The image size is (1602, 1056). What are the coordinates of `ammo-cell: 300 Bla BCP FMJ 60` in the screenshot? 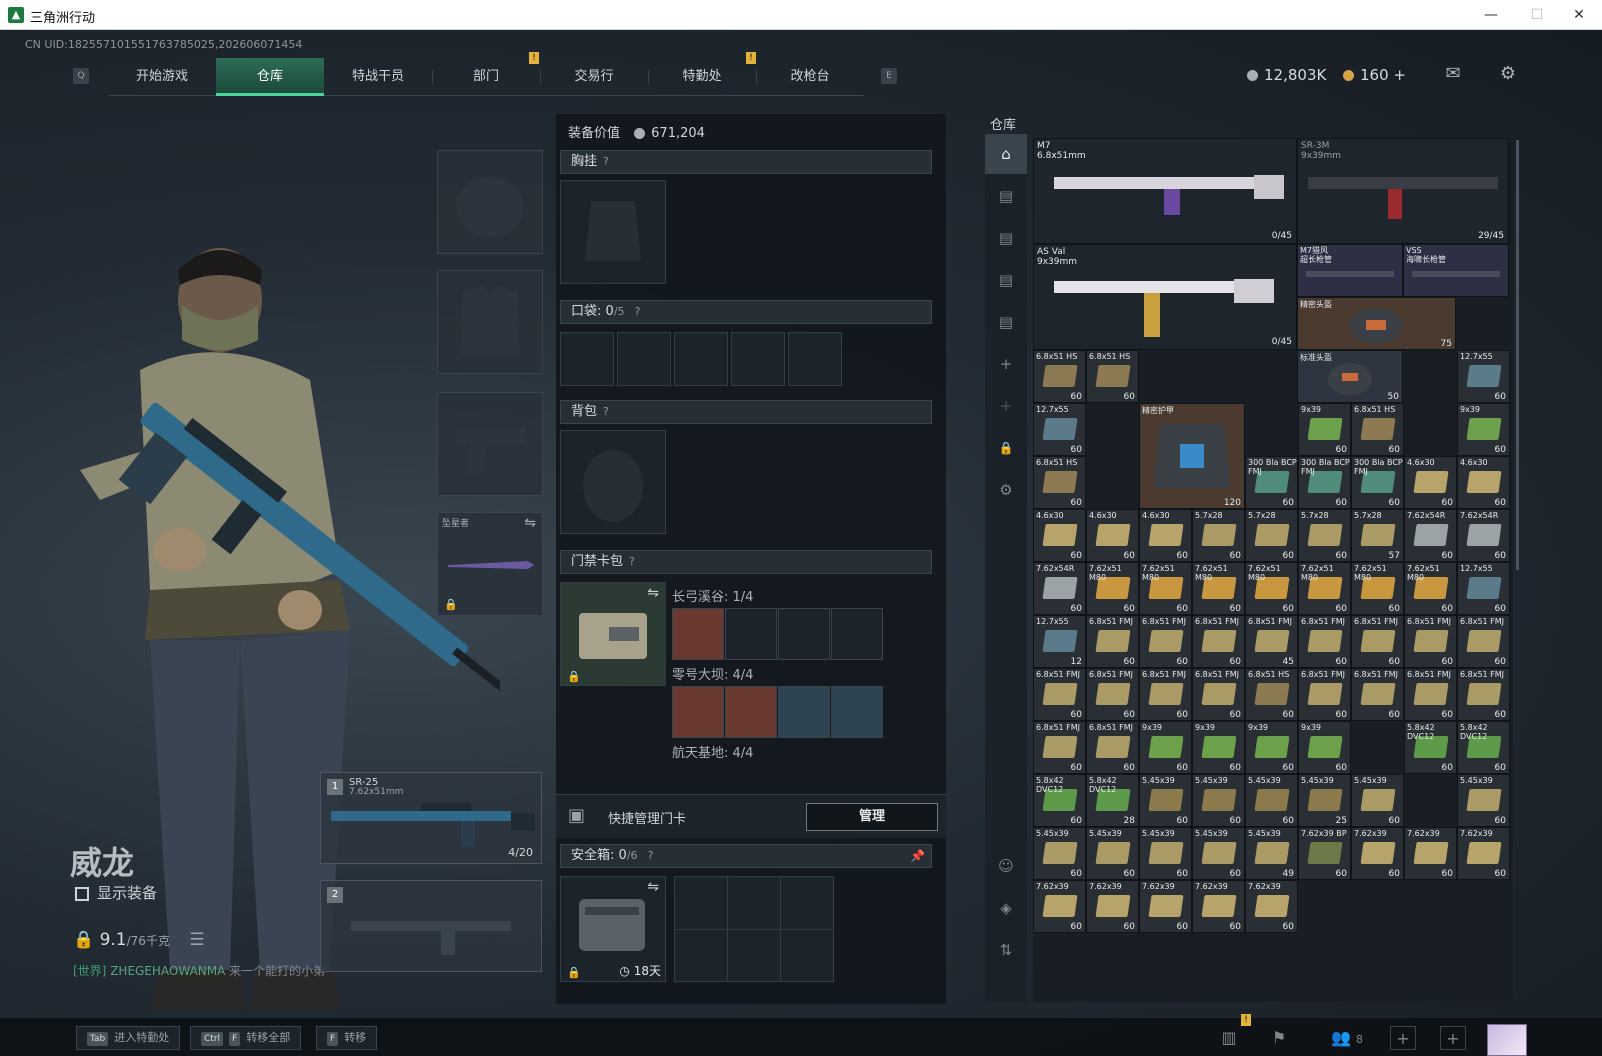 It's located at (1271, 482).